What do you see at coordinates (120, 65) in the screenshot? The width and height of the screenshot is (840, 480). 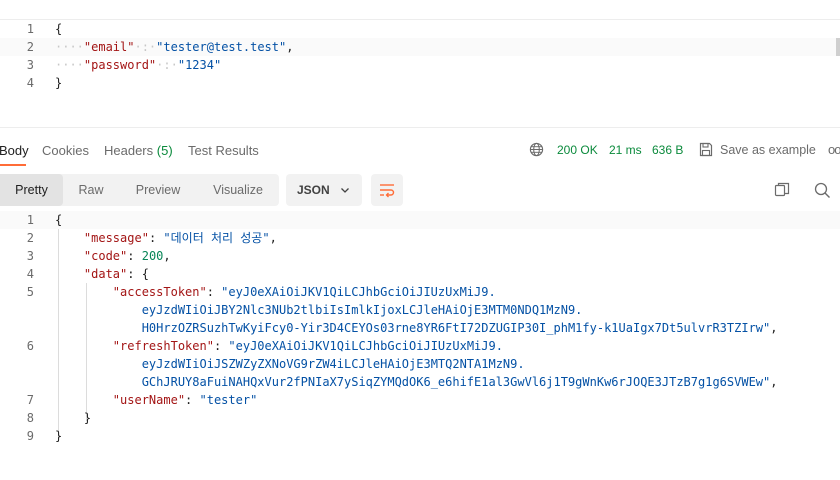 I see `json-key: "password"` at bounding box center [120, 65].